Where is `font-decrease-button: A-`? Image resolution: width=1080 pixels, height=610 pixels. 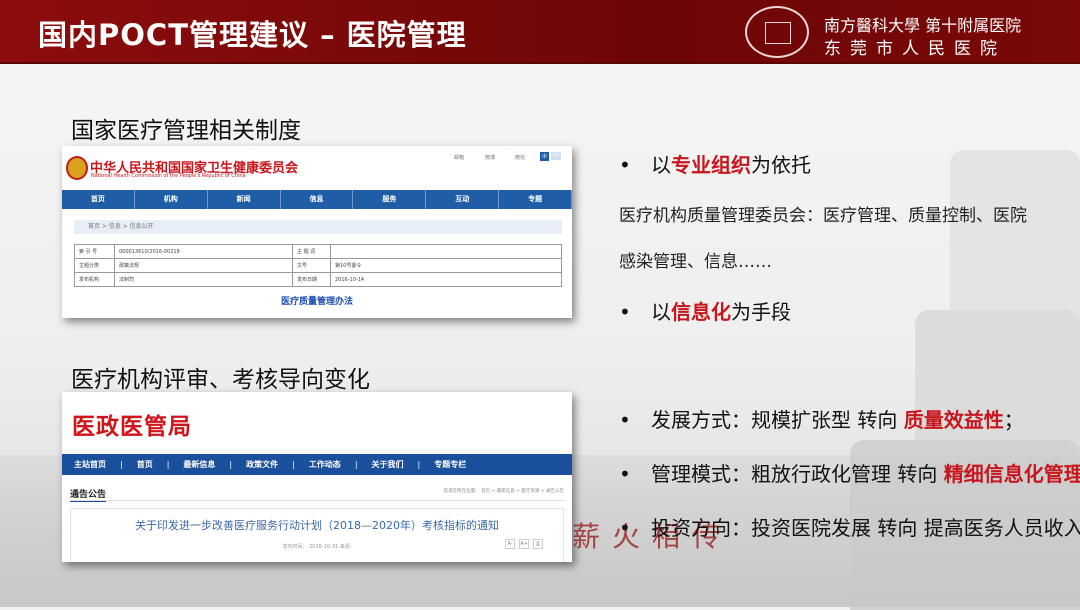
font-decrease-button: A- is located at coordinates (510, 544).